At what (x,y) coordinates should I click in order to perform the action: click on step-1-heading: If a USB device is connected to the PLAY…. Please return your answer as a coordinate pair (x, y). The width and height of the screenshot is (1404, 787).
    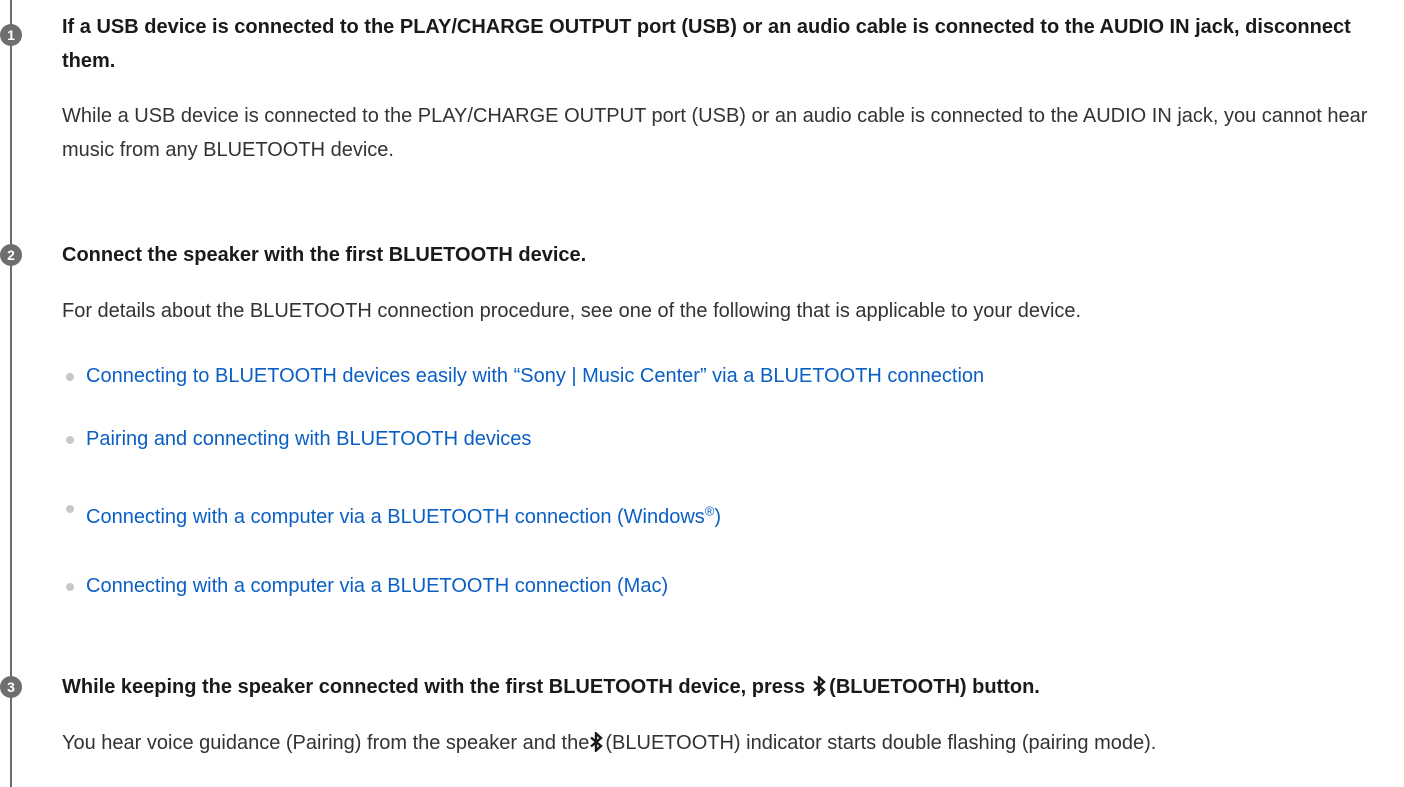
    Looking at the image, I should click on (706, 44).